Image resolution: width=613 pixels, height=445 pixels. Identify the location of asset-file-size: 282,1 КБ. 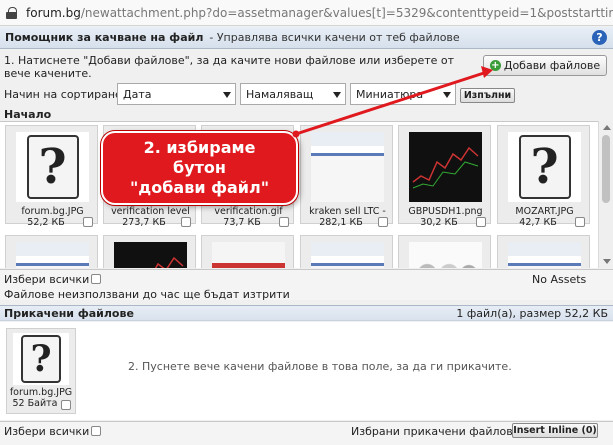
(341, 222).